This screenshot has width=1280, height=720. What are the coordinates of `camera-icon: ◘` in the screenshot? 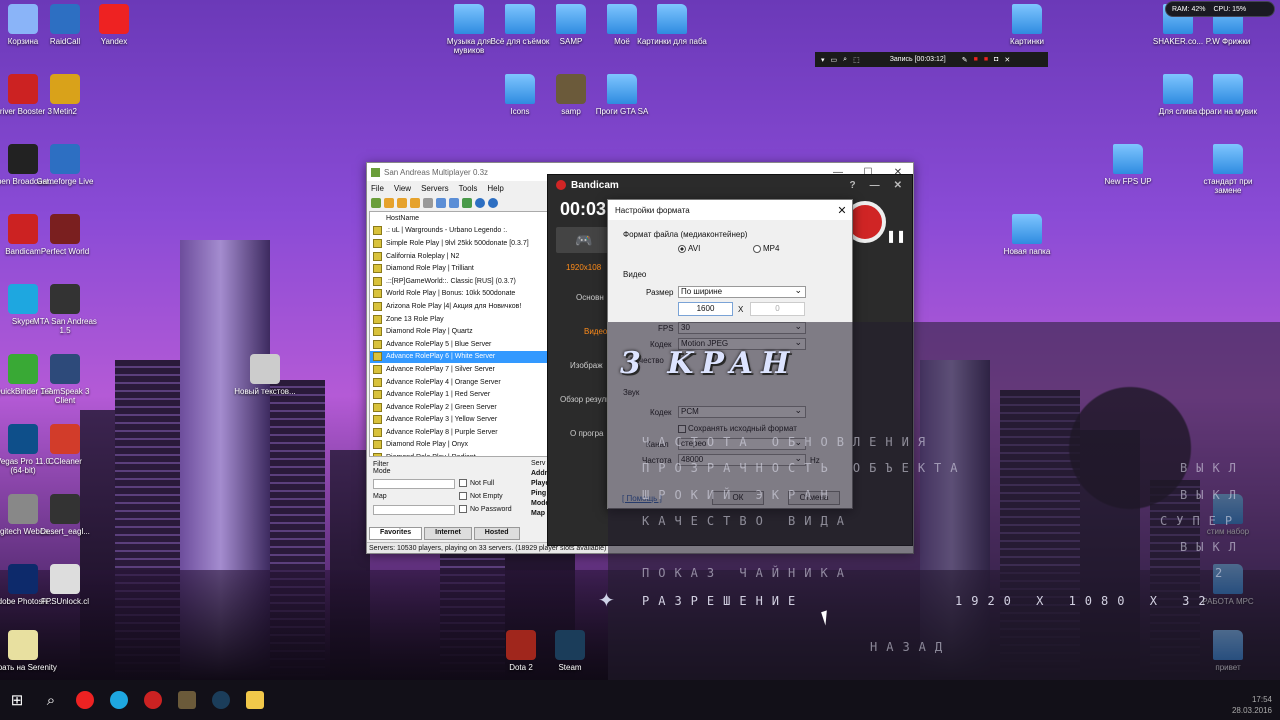 It's located at (996, 59).